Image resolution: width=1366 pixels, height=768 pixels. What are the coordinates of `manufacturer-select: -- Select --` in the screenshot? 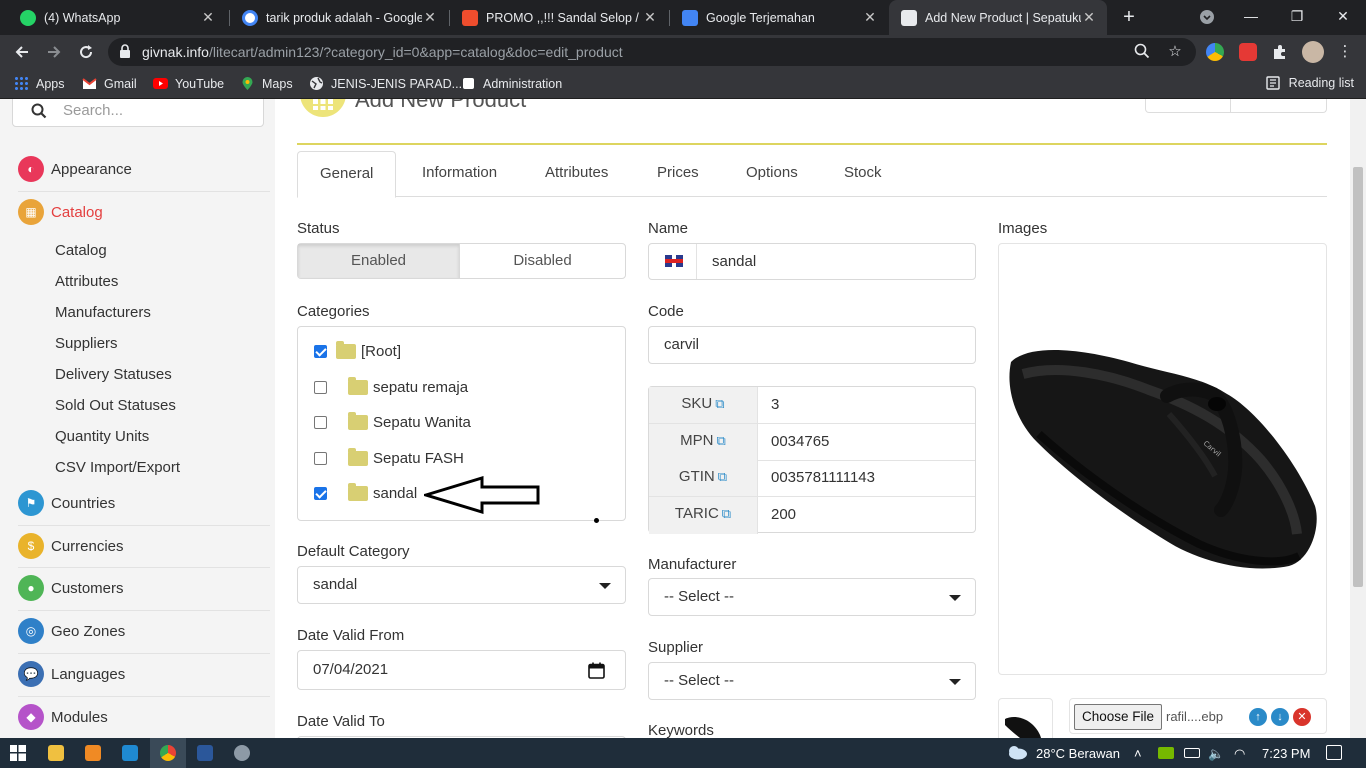 It's located at (812, 597).